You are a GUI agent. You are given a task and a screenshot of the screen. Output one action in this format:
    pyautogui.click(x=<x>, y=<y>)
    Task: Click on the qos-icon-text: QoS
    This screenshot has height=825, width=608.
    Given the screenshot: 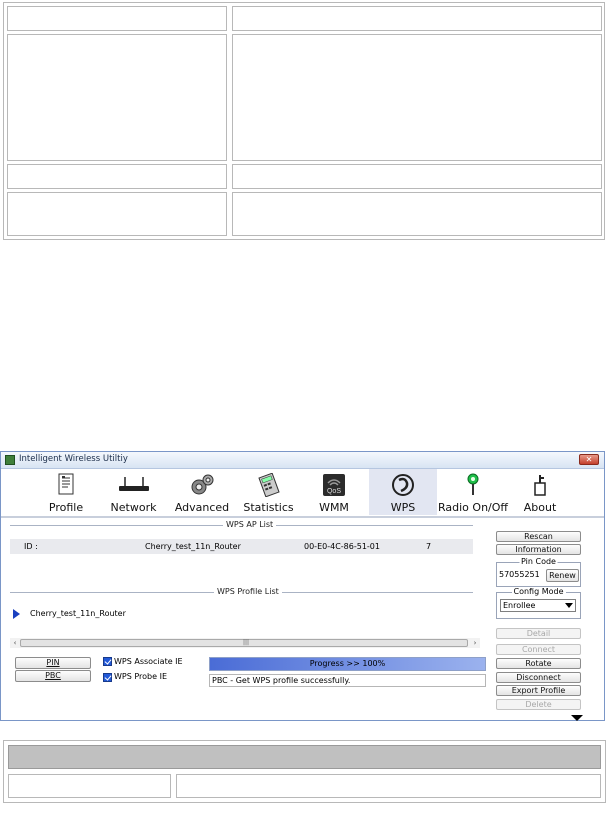 What is the action you would take?
    pyautogui.click(x=334, y=491)
    